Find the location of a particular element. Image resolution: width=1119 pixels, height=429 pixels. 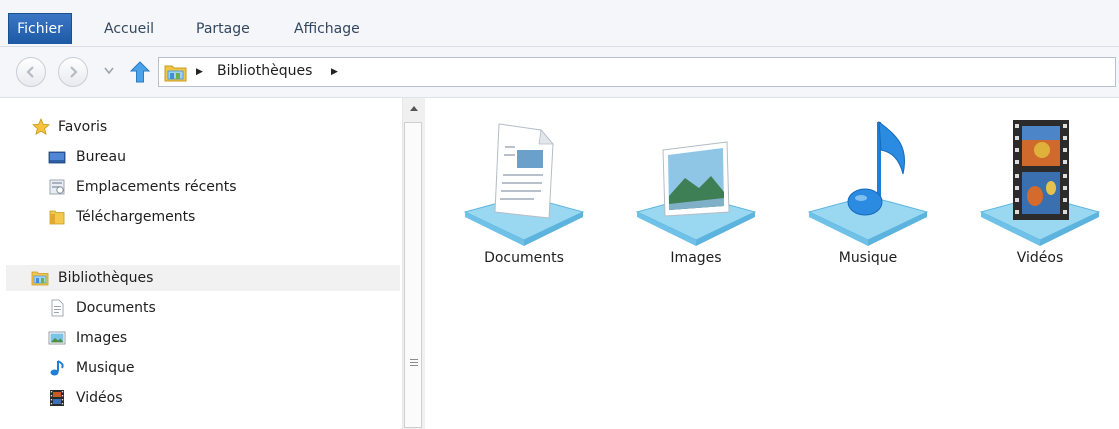

nav-pane-scrollbar is located at coordinates (414, 263).